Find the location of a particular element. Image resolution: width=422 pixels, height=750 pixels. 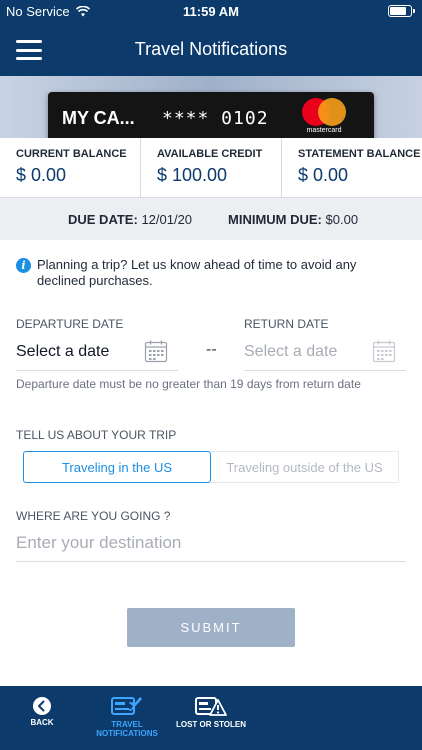

battery-icon is located at coordinates (401, 11).